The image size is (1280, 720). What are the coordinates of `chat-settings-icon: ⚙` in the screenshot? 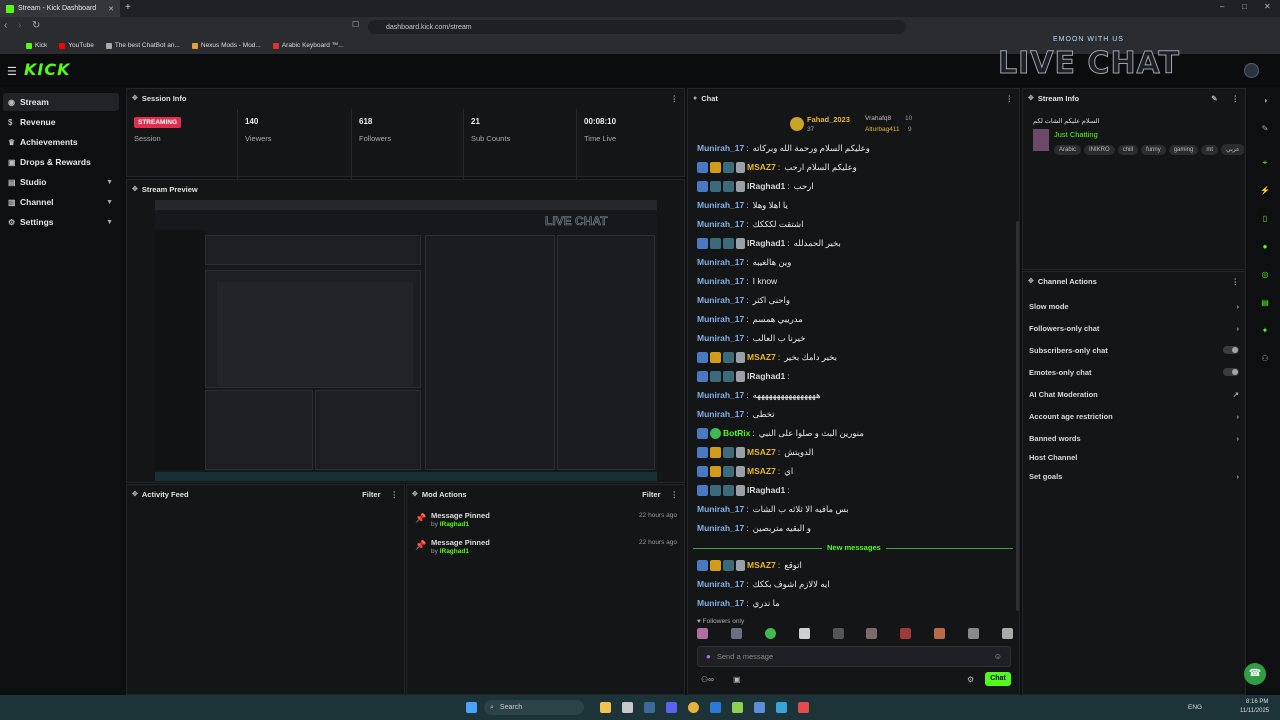 It's located at (970, 679).